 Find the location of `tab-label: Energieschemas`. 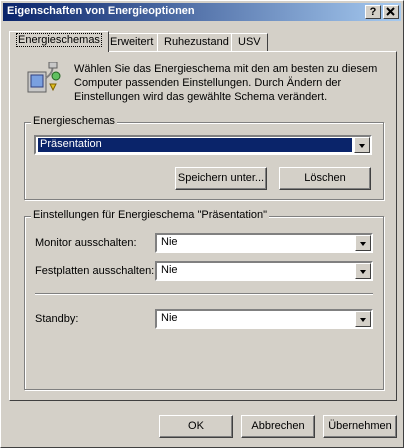

tab-label: Energieschemas is located at coordinates (59, 40).